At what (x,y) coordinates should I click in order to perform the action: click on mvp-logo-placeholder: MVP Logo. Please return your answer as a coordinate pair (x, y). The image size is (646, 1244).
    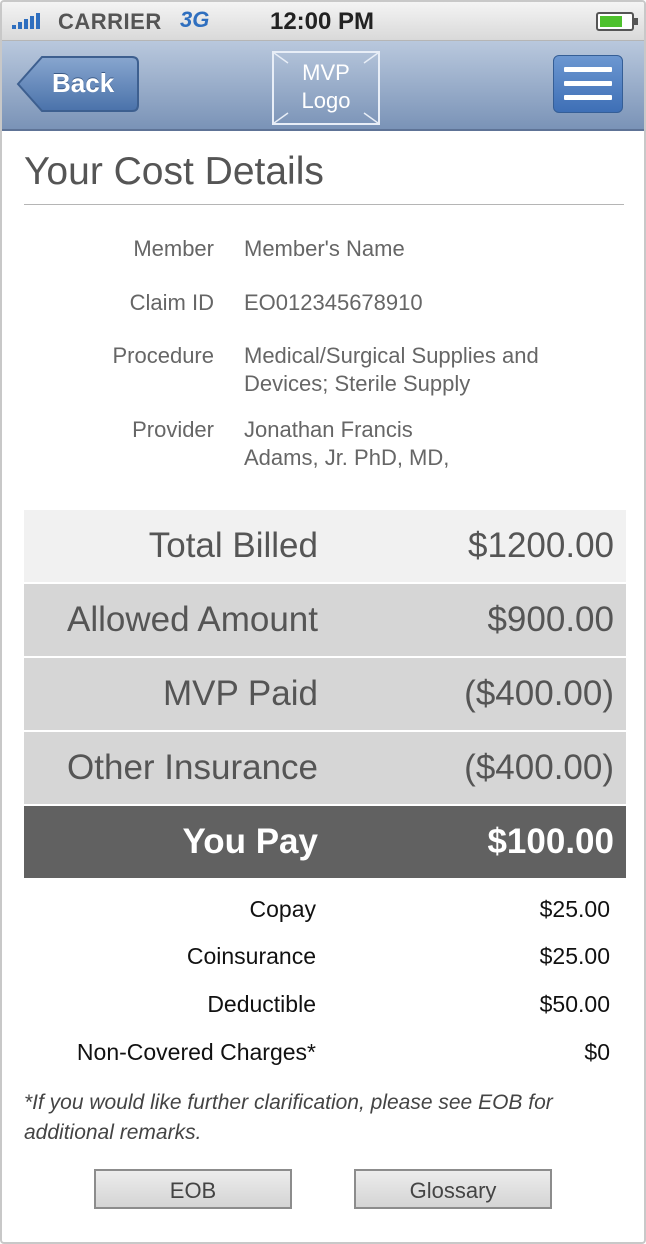
    Looking at the image, I should click on (326, 88).